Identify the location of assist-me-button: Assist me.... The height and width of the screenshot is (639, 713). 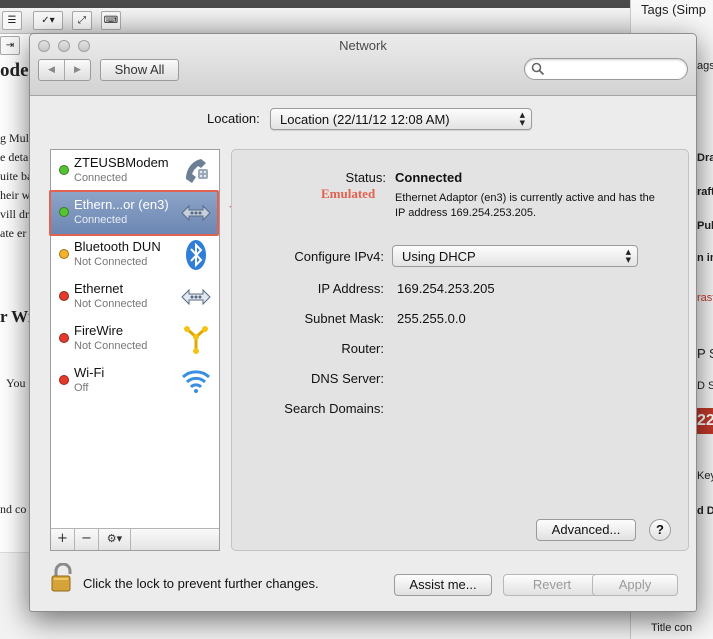
(443, 585).